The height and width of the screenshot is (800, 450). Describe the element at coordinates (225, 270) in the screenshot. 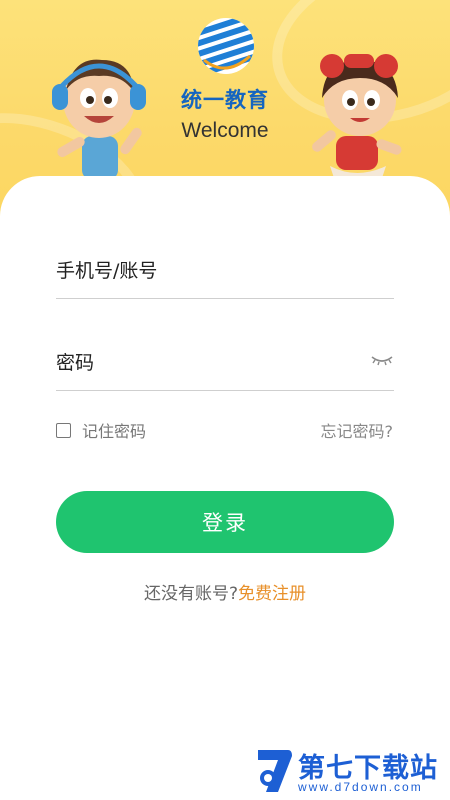

I see `phone-account-input: 手机号/账号` at that location.